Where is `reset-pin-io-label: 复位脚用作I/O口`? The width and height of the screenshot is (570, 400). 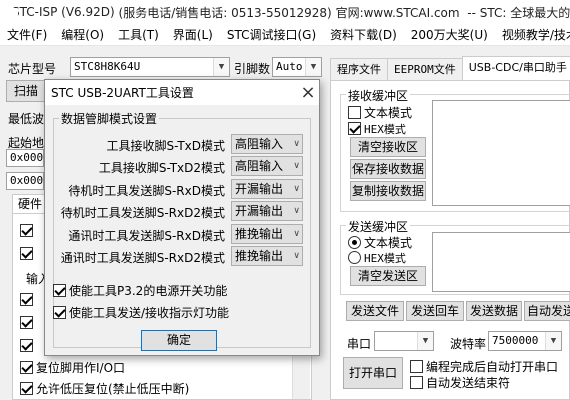
reset-pin-io-label: 复位脚用作I/O口 is located at coordinates (81, 368).